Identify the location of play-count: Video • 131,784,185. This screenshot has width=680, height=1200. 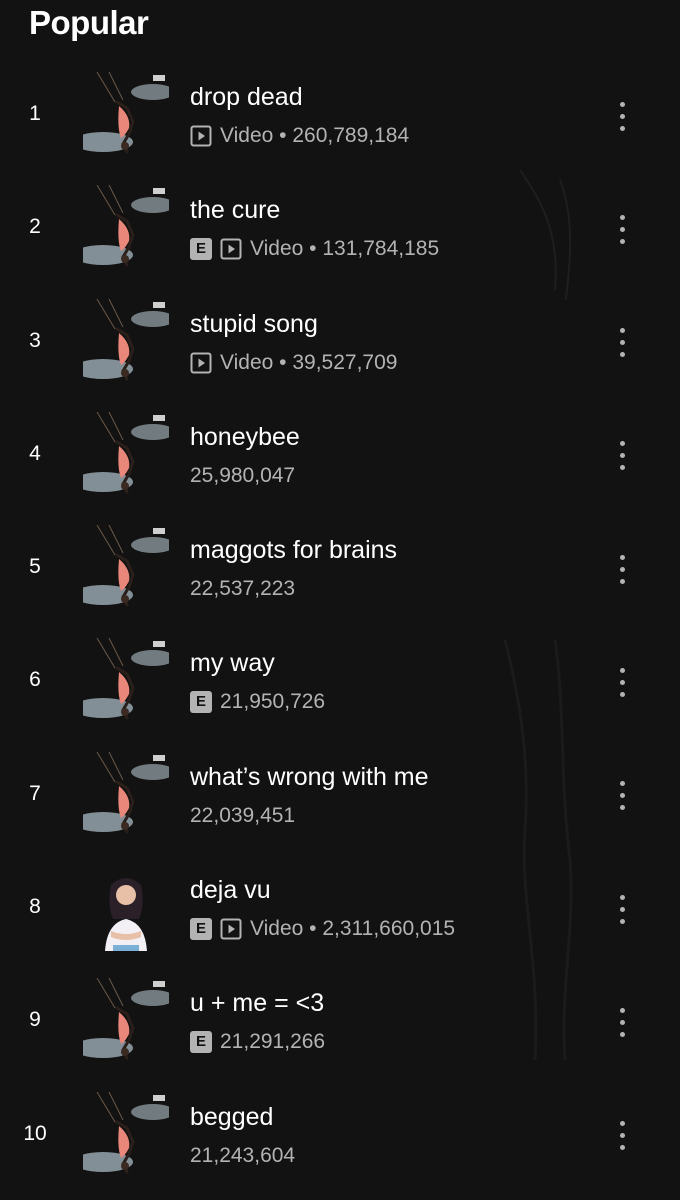
(345, 249).